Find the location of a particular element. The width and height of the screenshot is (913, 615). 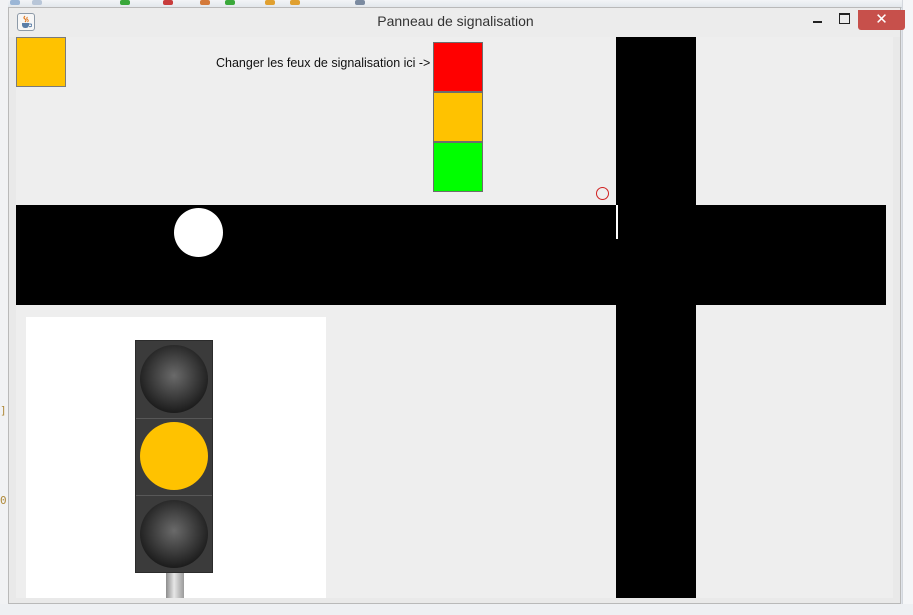

red-light-button is located at coordinates (458, 67).